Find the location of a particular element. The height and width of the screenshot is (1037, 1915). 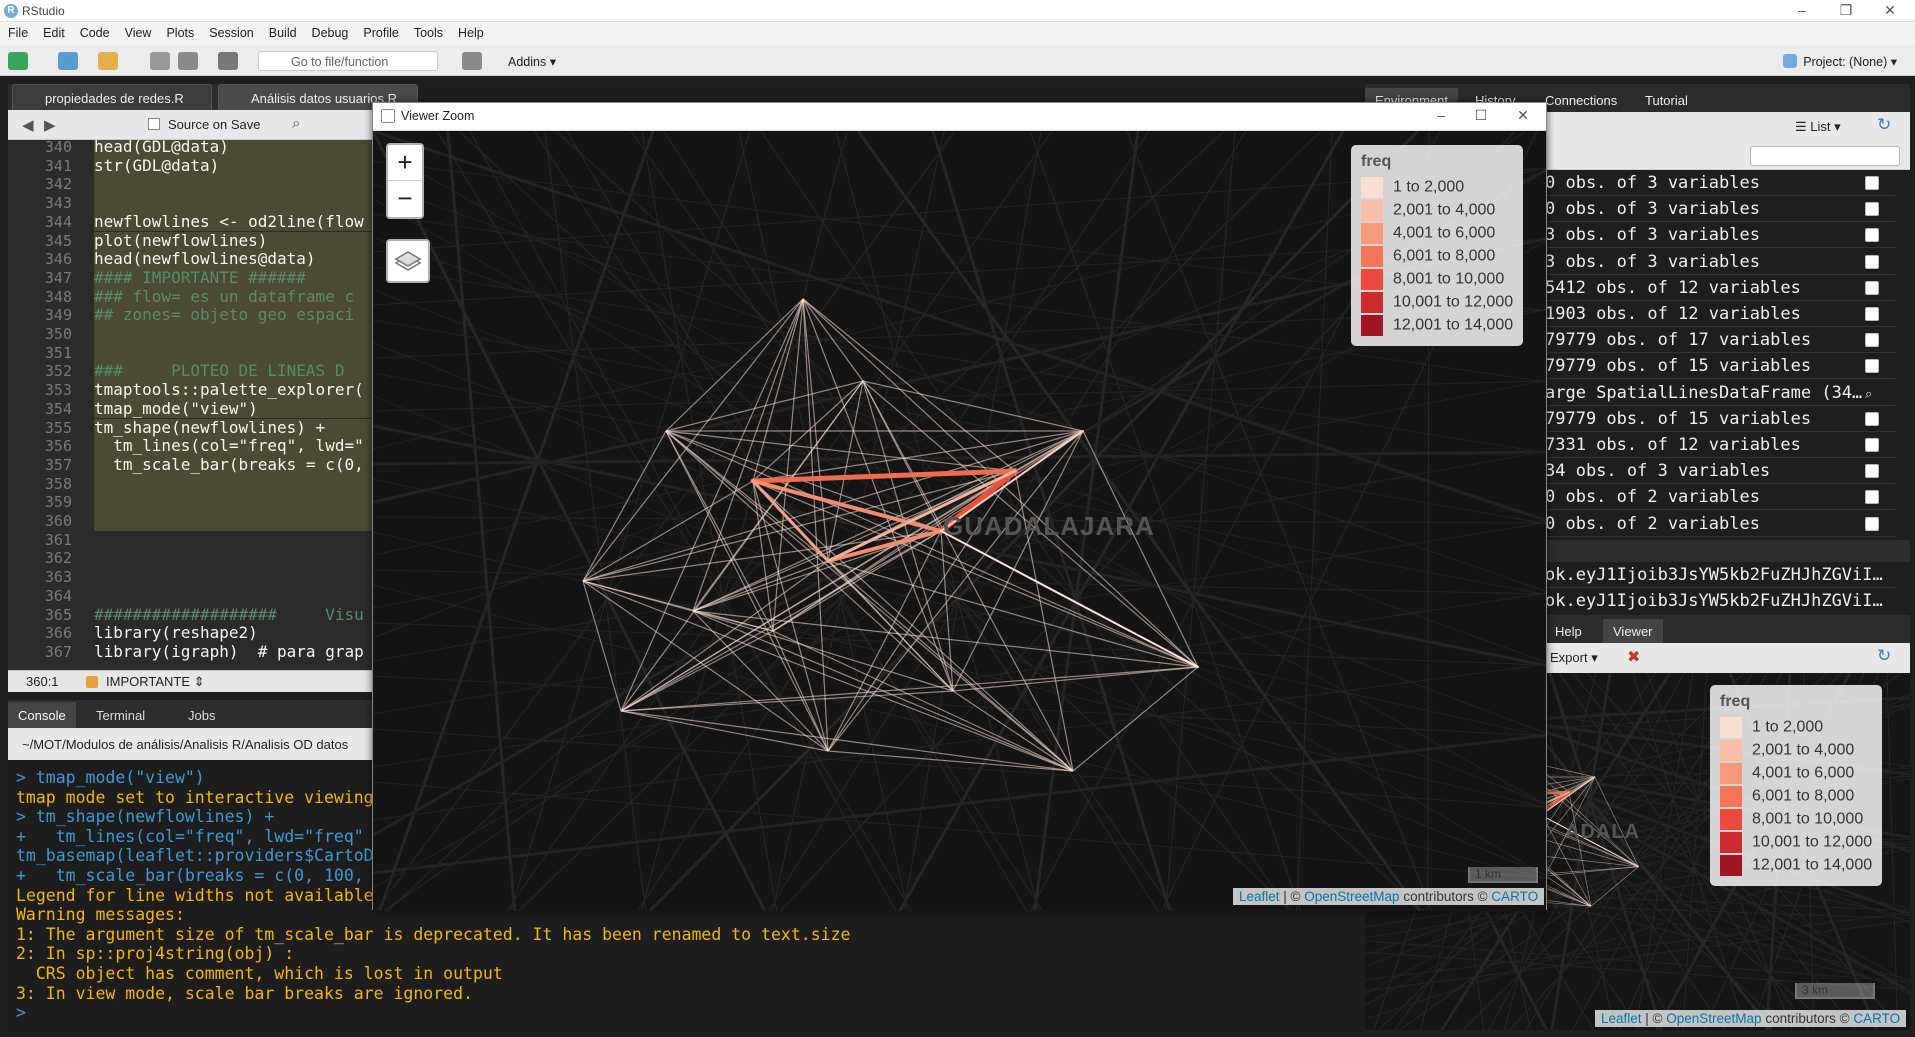

save-all-icon is located at coordinates (188, 61).